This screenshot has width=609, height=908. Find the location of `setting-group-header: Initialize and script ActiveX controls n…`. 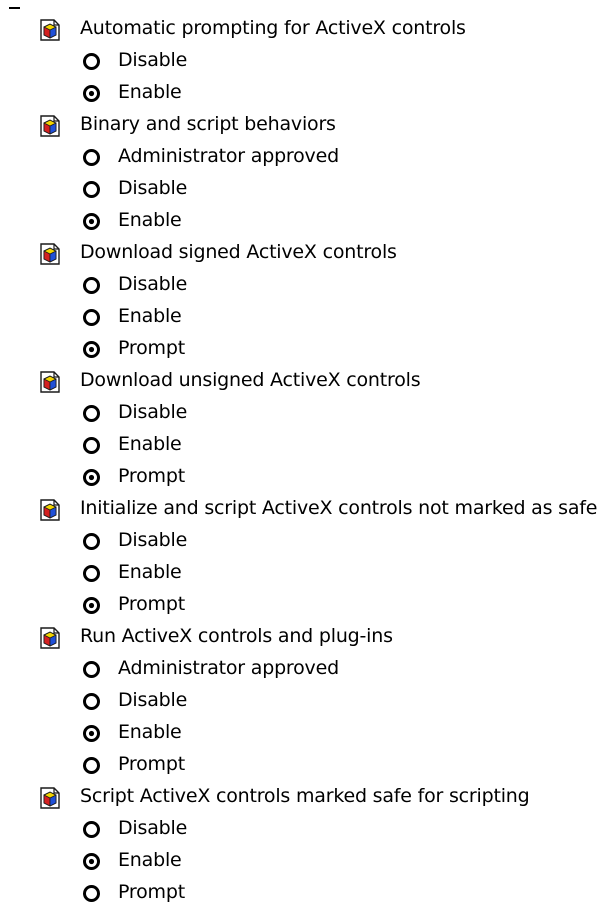

setting-group-header: Initialize and script ActiveX controls n… is located at coordinates (304, 508).